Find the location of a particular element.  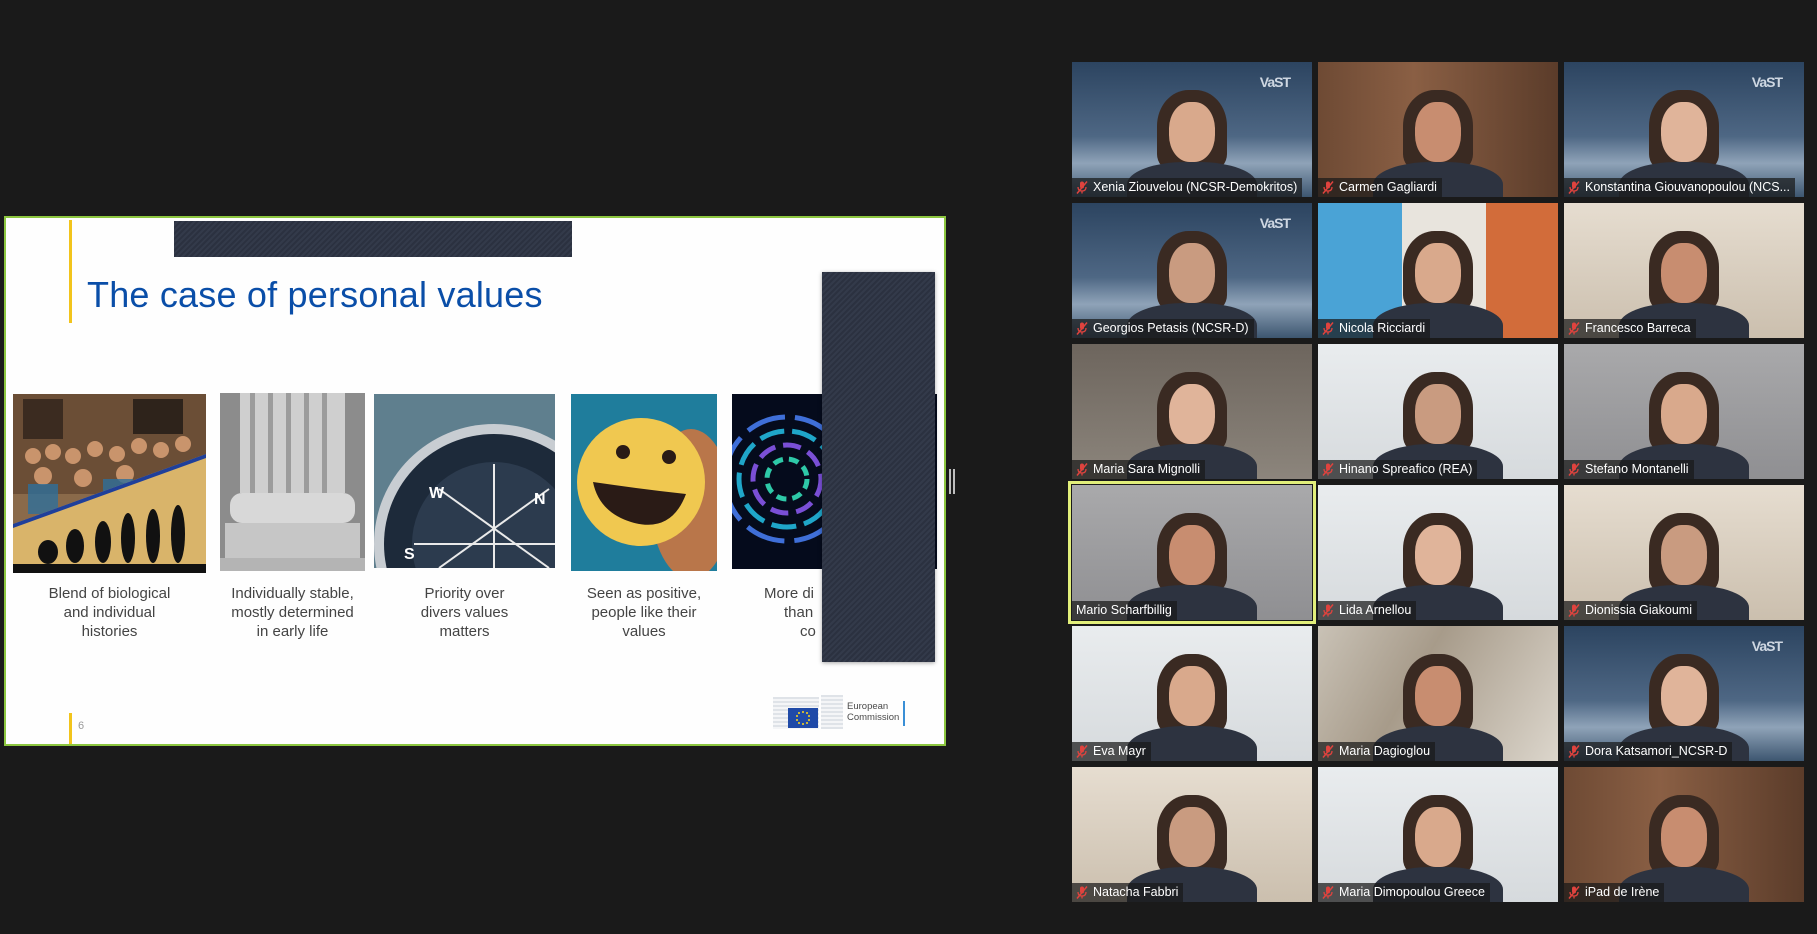

participant-name-label: Carmen Gagliardi is located at coordinates (1380, 187).